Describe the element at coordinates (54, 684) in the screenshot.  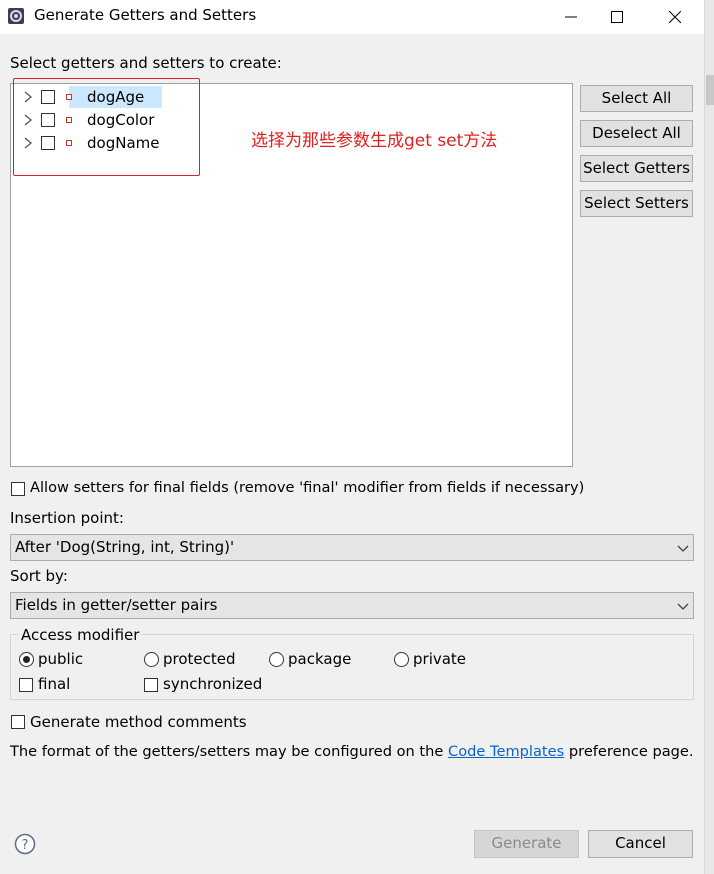
I see `final-label: final` at that location.